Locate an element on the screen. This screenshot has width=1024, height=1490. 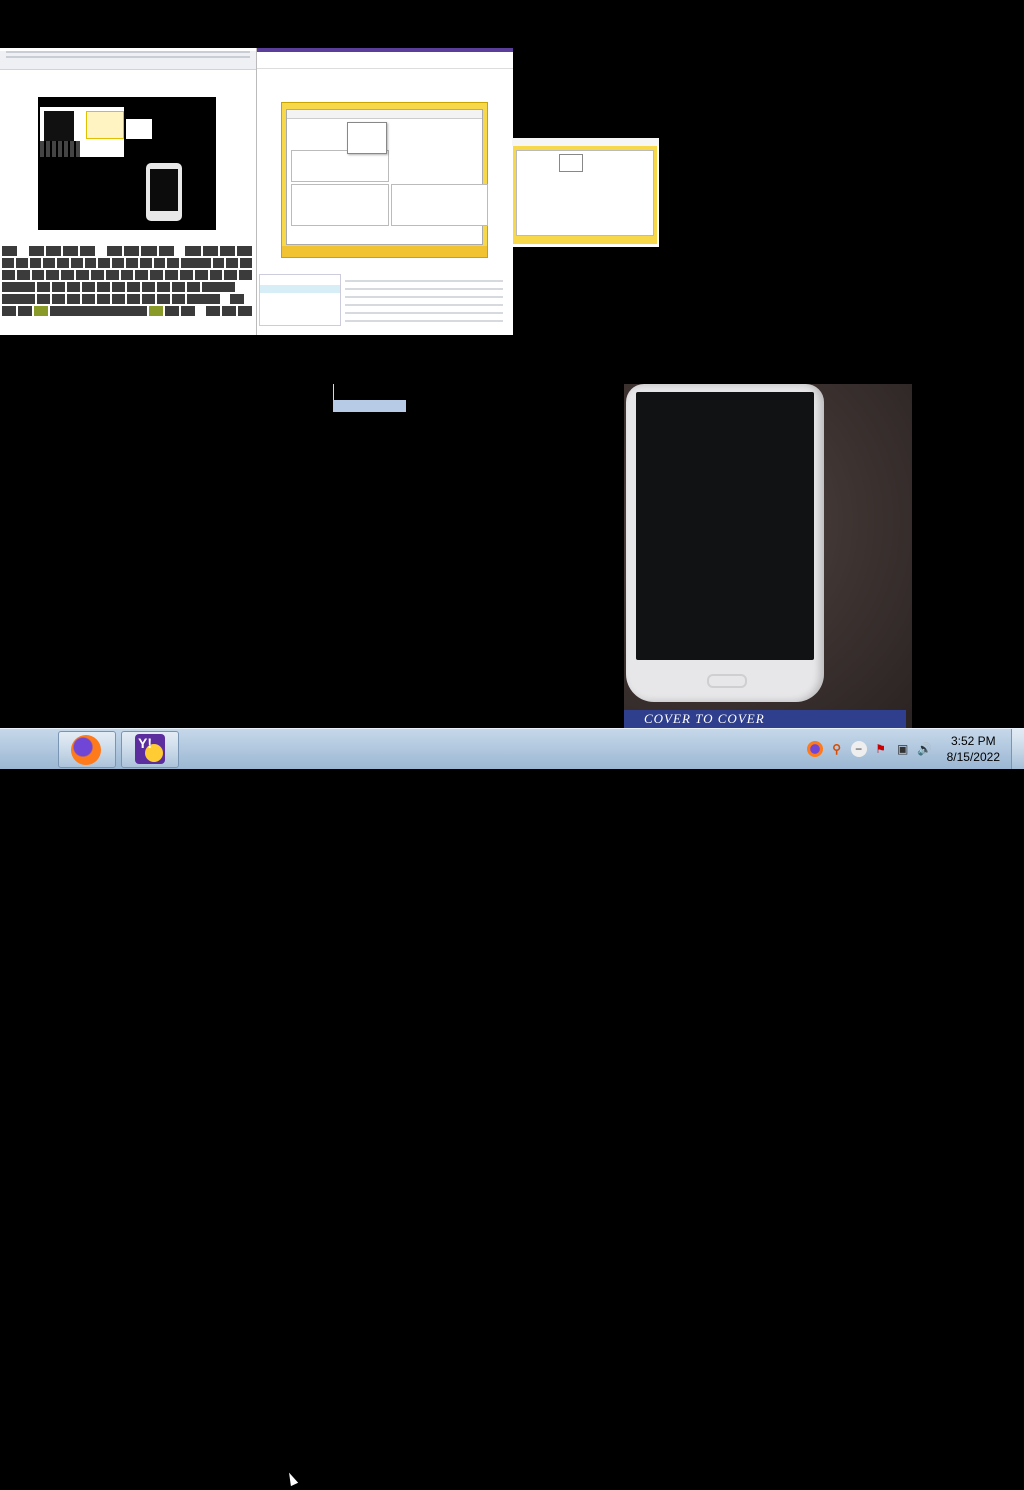
taskbar-button-yahoo-messenger: Y! is located at coordinates (150, 749).